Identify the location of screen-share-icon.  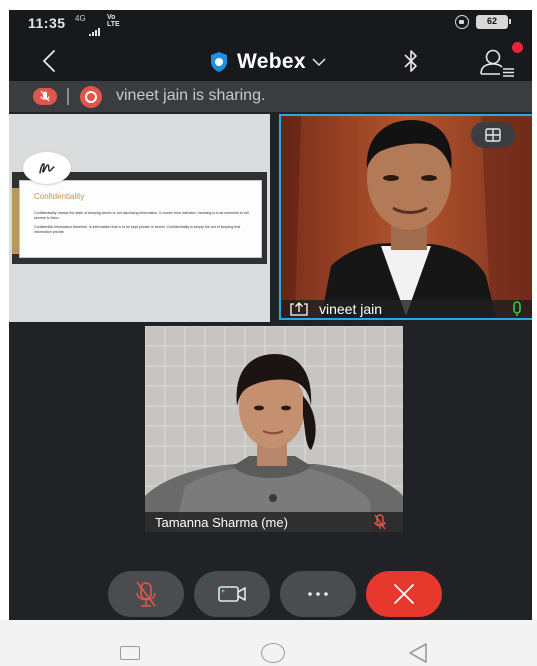
(299, 309).